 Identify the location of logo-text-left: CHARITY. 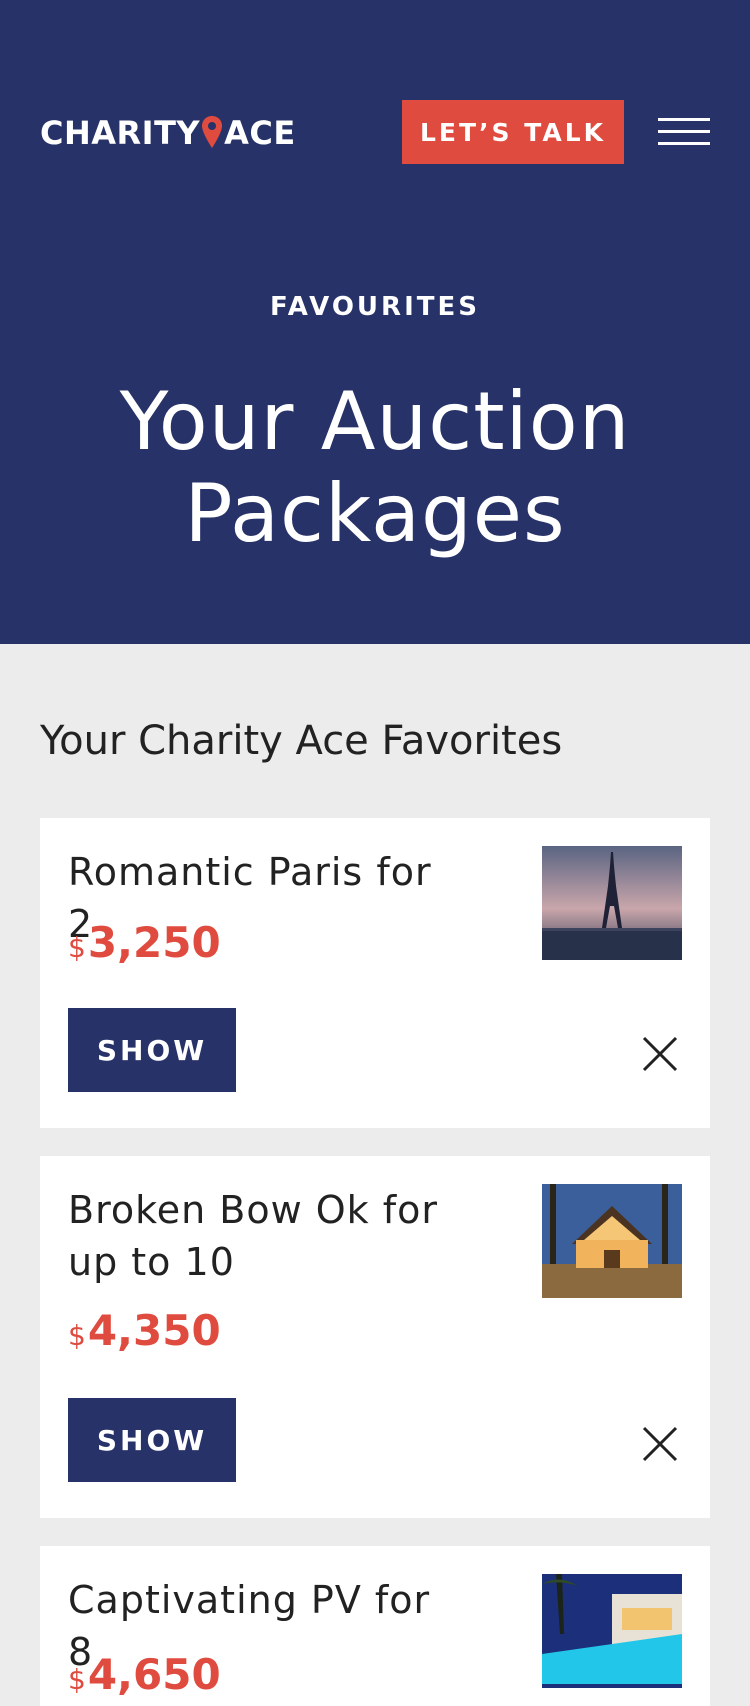
(120, 133).